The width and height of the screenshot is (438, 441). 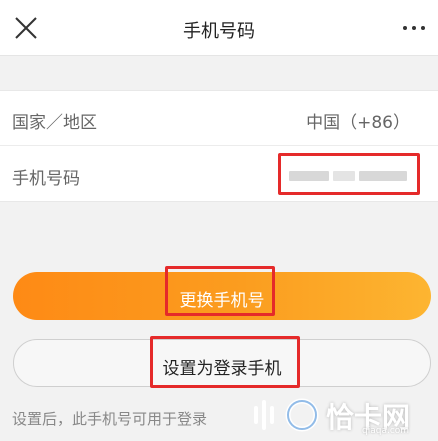 What do you see at coordinates (46, 179) in the screenshot?
I see `phone-label: 手机号码` at bounding box center [46, 179].